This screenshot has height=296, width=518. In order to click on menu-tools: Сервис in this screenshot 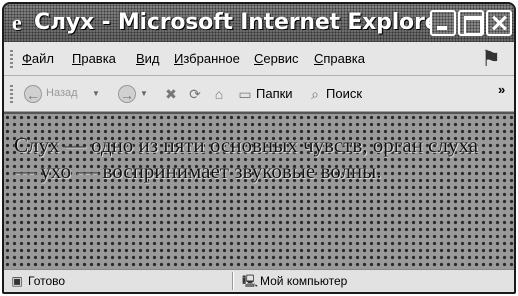, I will do `click(276, 58)`.